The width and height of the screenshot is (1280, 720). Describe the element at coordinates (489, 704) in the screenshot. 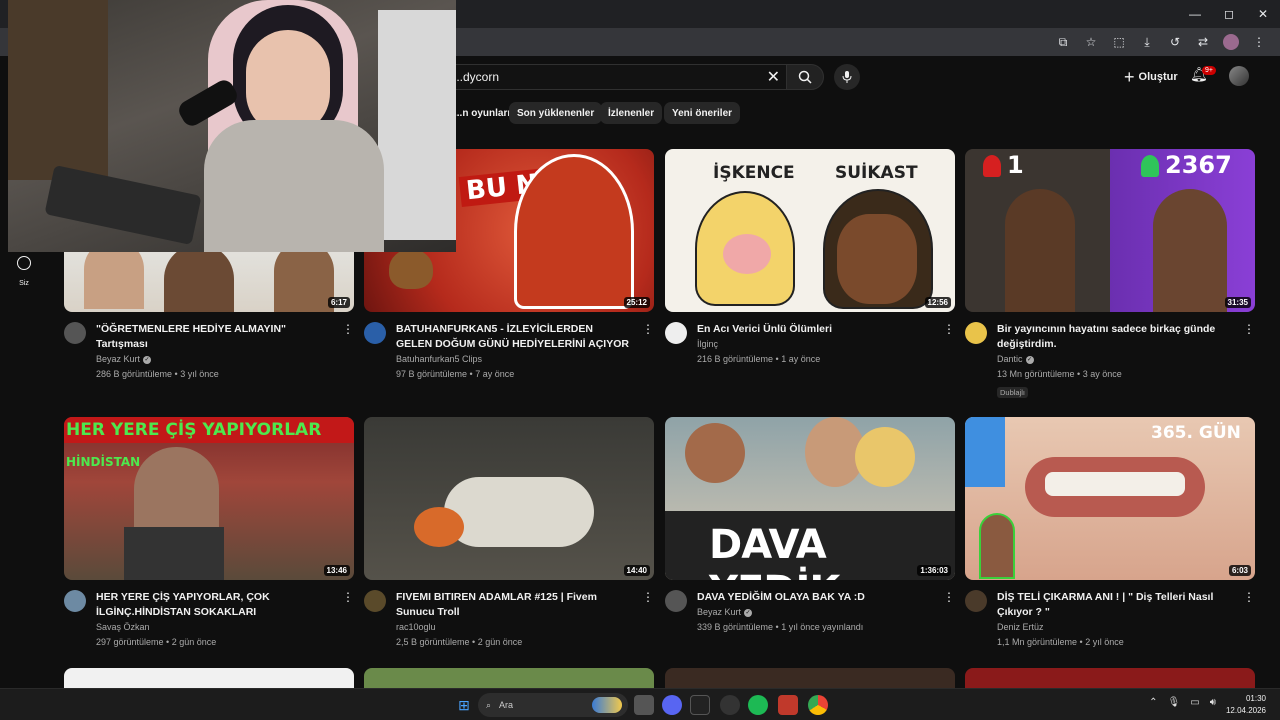

I see `search-icon: ⌕` at that location.